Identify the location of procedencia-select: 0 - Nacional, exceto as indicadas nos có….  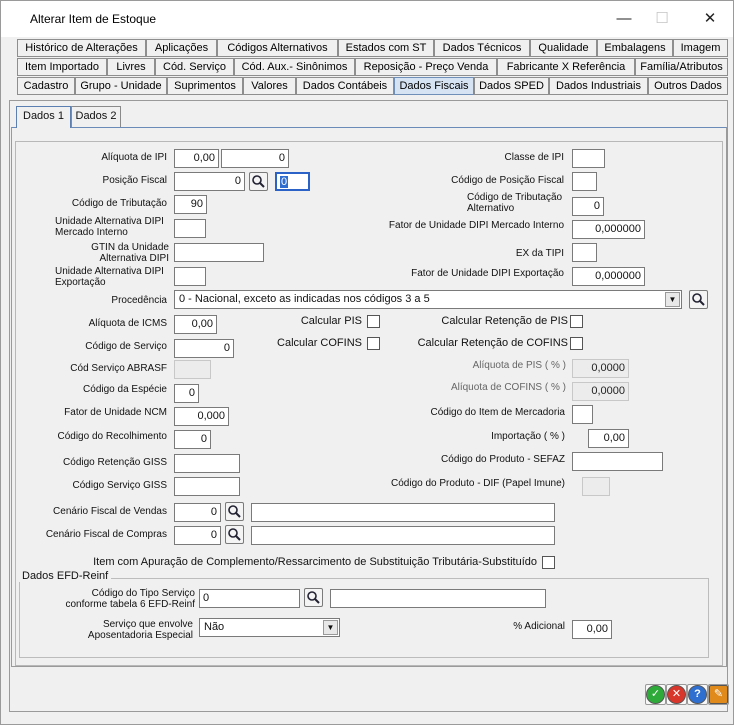
(428, 299).